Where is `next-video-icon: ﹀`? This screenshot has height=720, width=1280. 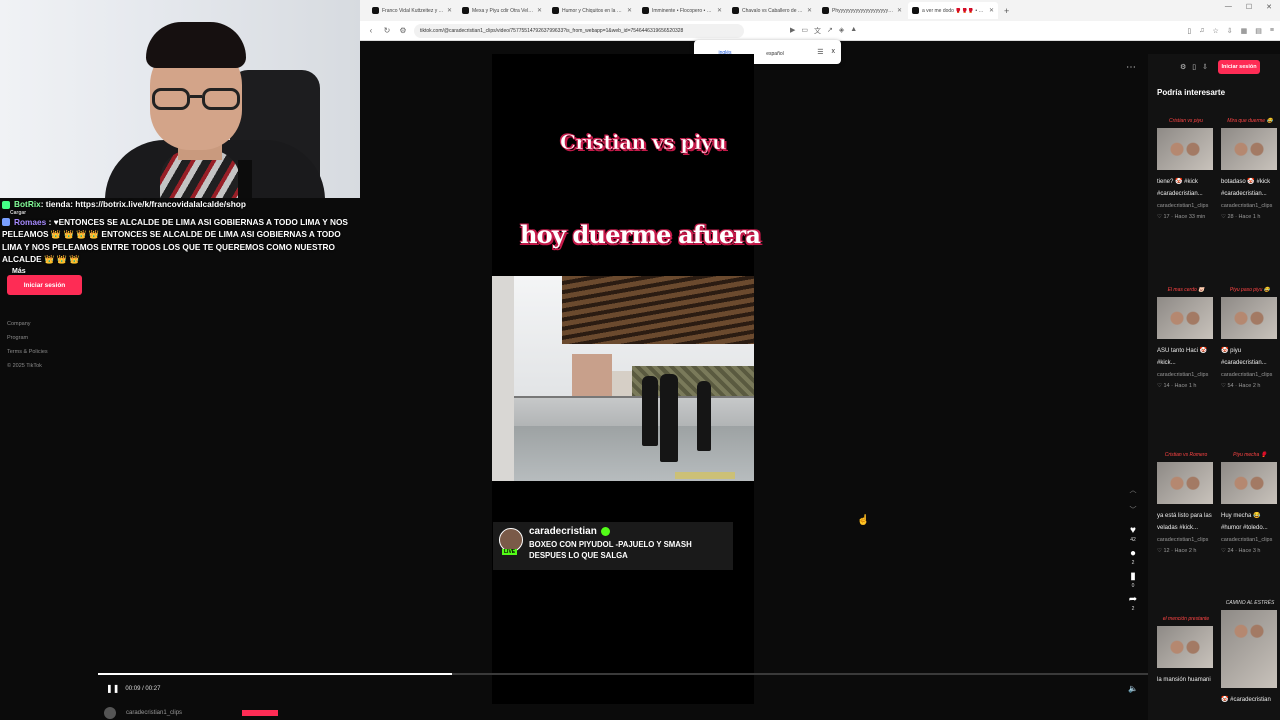 next-video-icon: ﹀ is located at coordinates (1133, 515).